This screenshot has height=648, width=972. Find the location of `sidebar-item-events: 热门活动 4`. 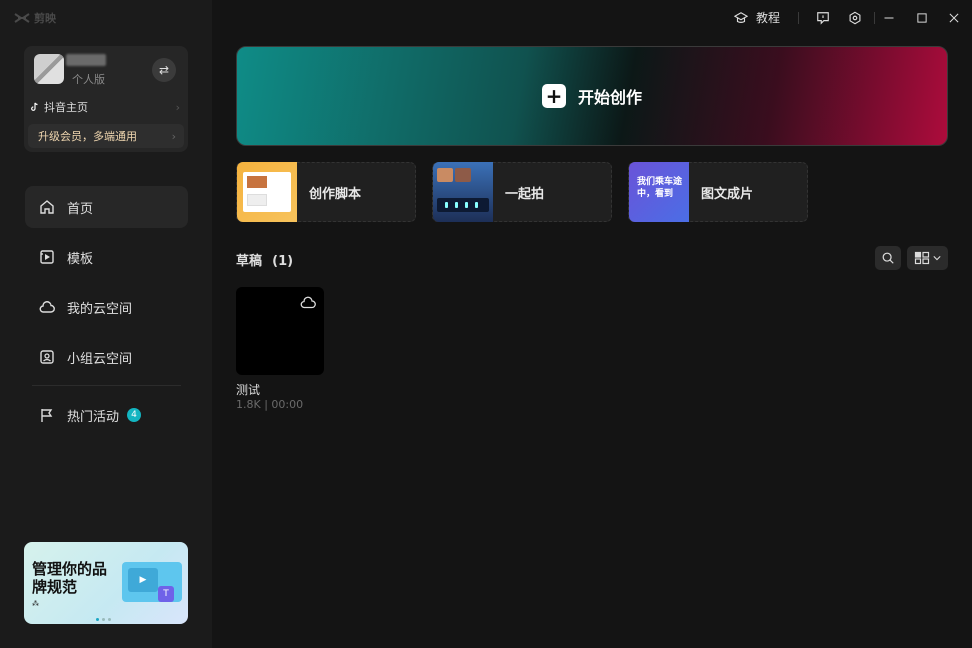

sidebar-item-events: 热门活动 4 is located at coordinates (106, 415).